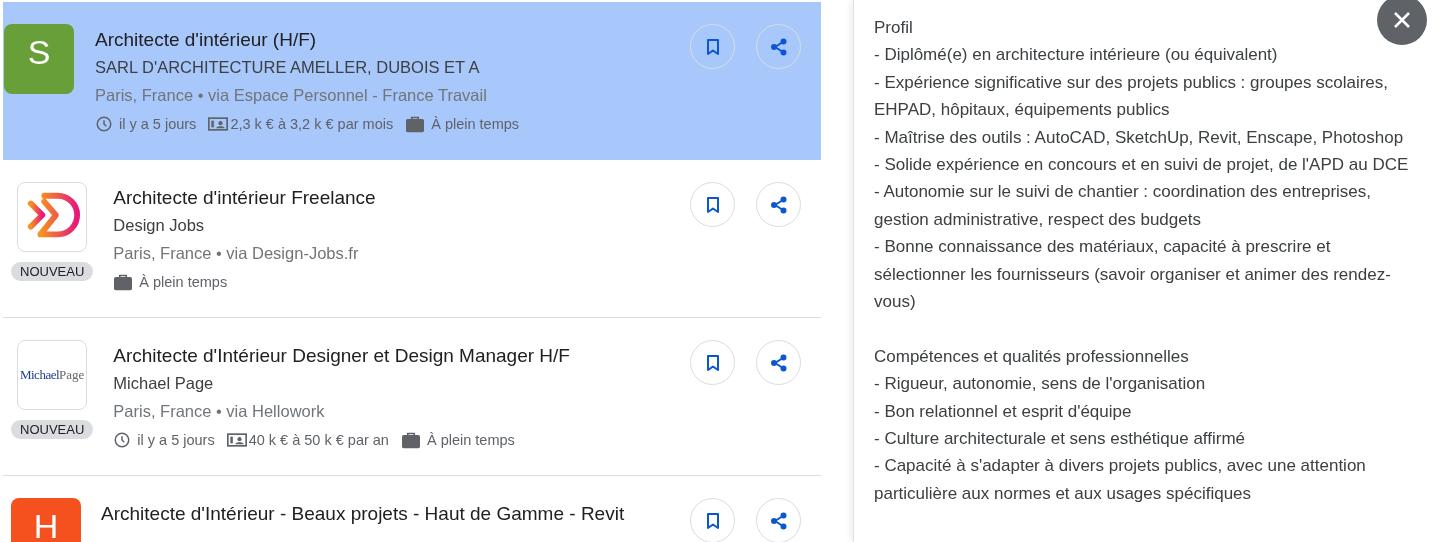 The height and width of the screenshot is (542, 1435). I want to click on job-listing: H Architecte d'Intérieur - Beaux projets - Haut de Gamme - Revit, so click(412, 509).